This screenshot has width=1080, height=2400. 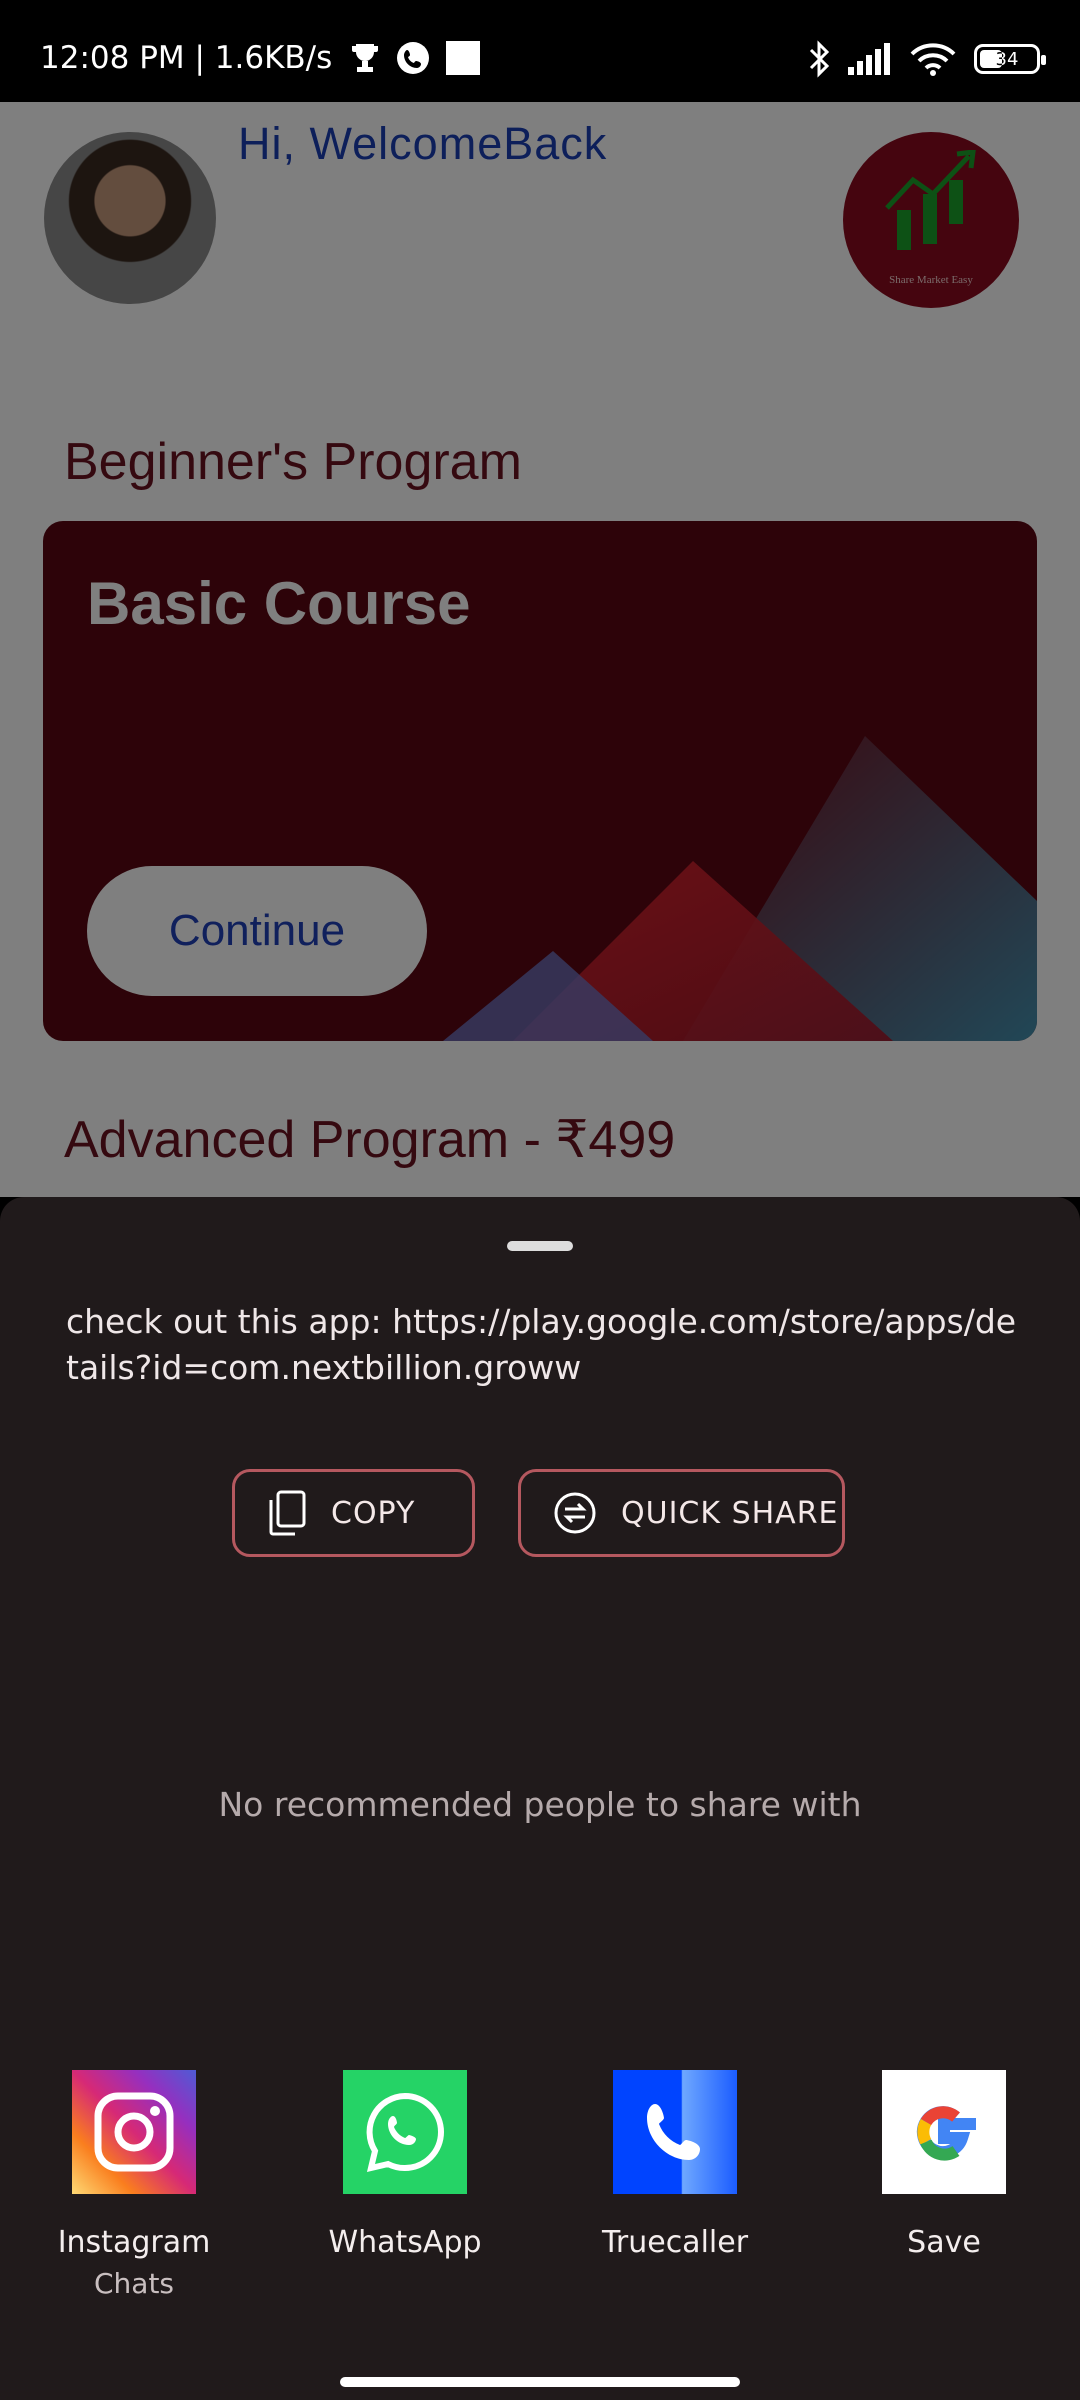 I want to click on wifi-icon, so click(x=933, y=59).